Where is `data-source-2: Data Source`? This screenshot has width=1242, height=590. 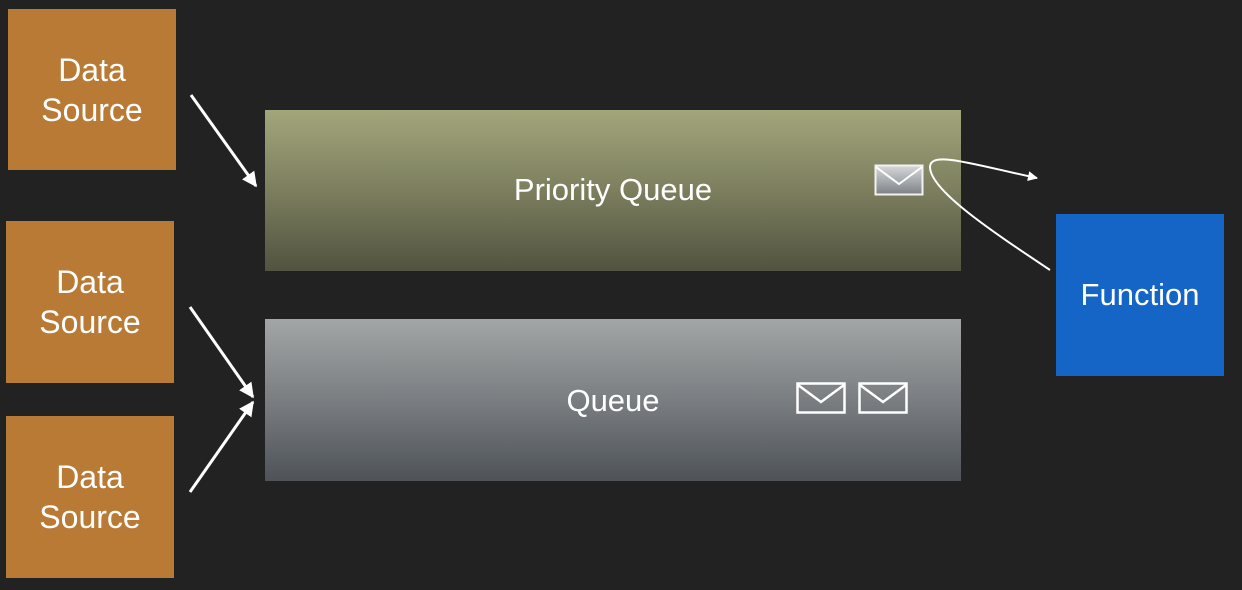
data-source-2: Data Source is located at coordinates (90, 302).